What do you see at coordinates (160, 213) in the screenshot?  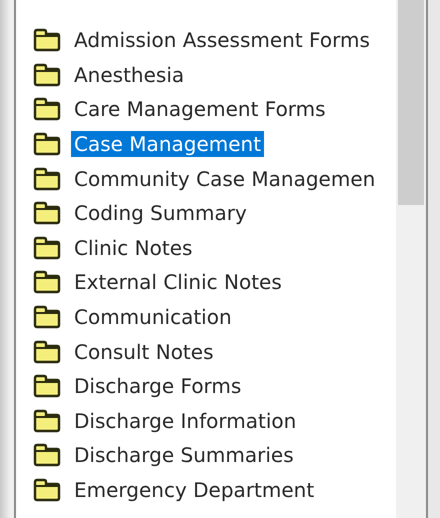 I see `folder-item: Coding Summary` at bounding box center [160, 213].